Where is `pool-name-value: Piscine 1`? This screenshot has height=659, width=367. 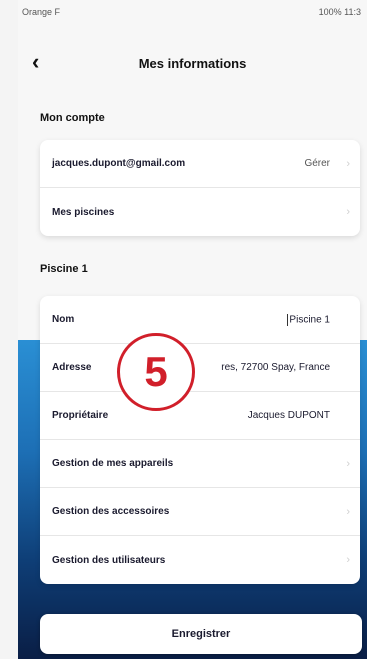 pool-name-value: Piscine 1 is located at coordinates (309, 320).